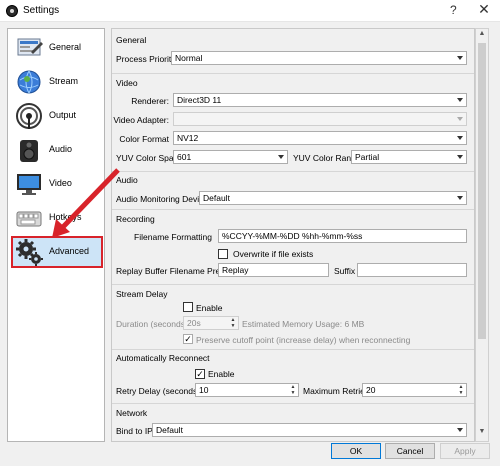 The height and width of the screenshot is (466, 500). Describe the element at coordinates (142, 294) in the screenshot. I see `group-title: Stream Delay` at that location.